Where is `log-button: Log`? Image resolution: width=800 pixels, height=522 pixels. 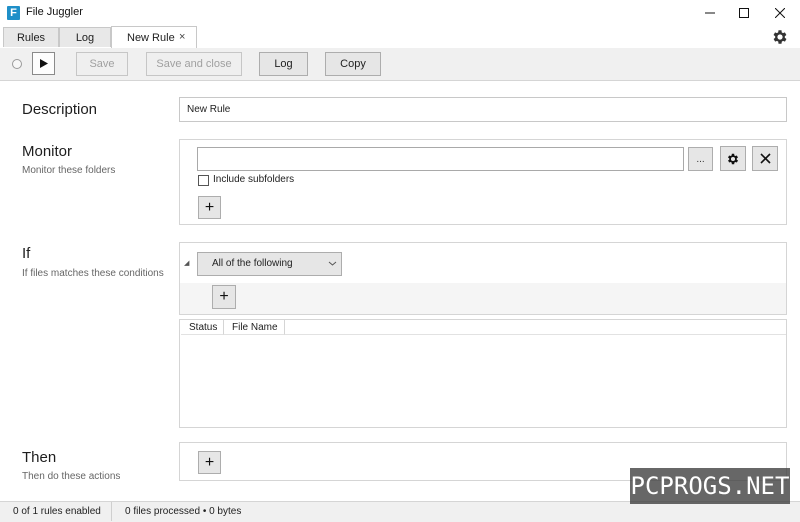 log-button: Log is located at coordinates (283, 64).